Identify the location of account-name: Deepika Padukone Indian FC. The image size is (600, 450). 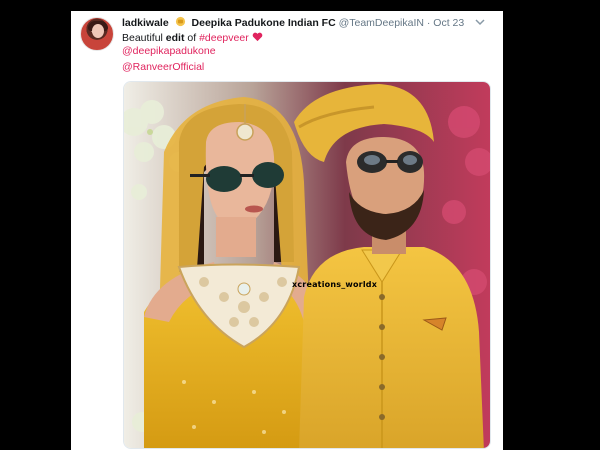
(264, 23).